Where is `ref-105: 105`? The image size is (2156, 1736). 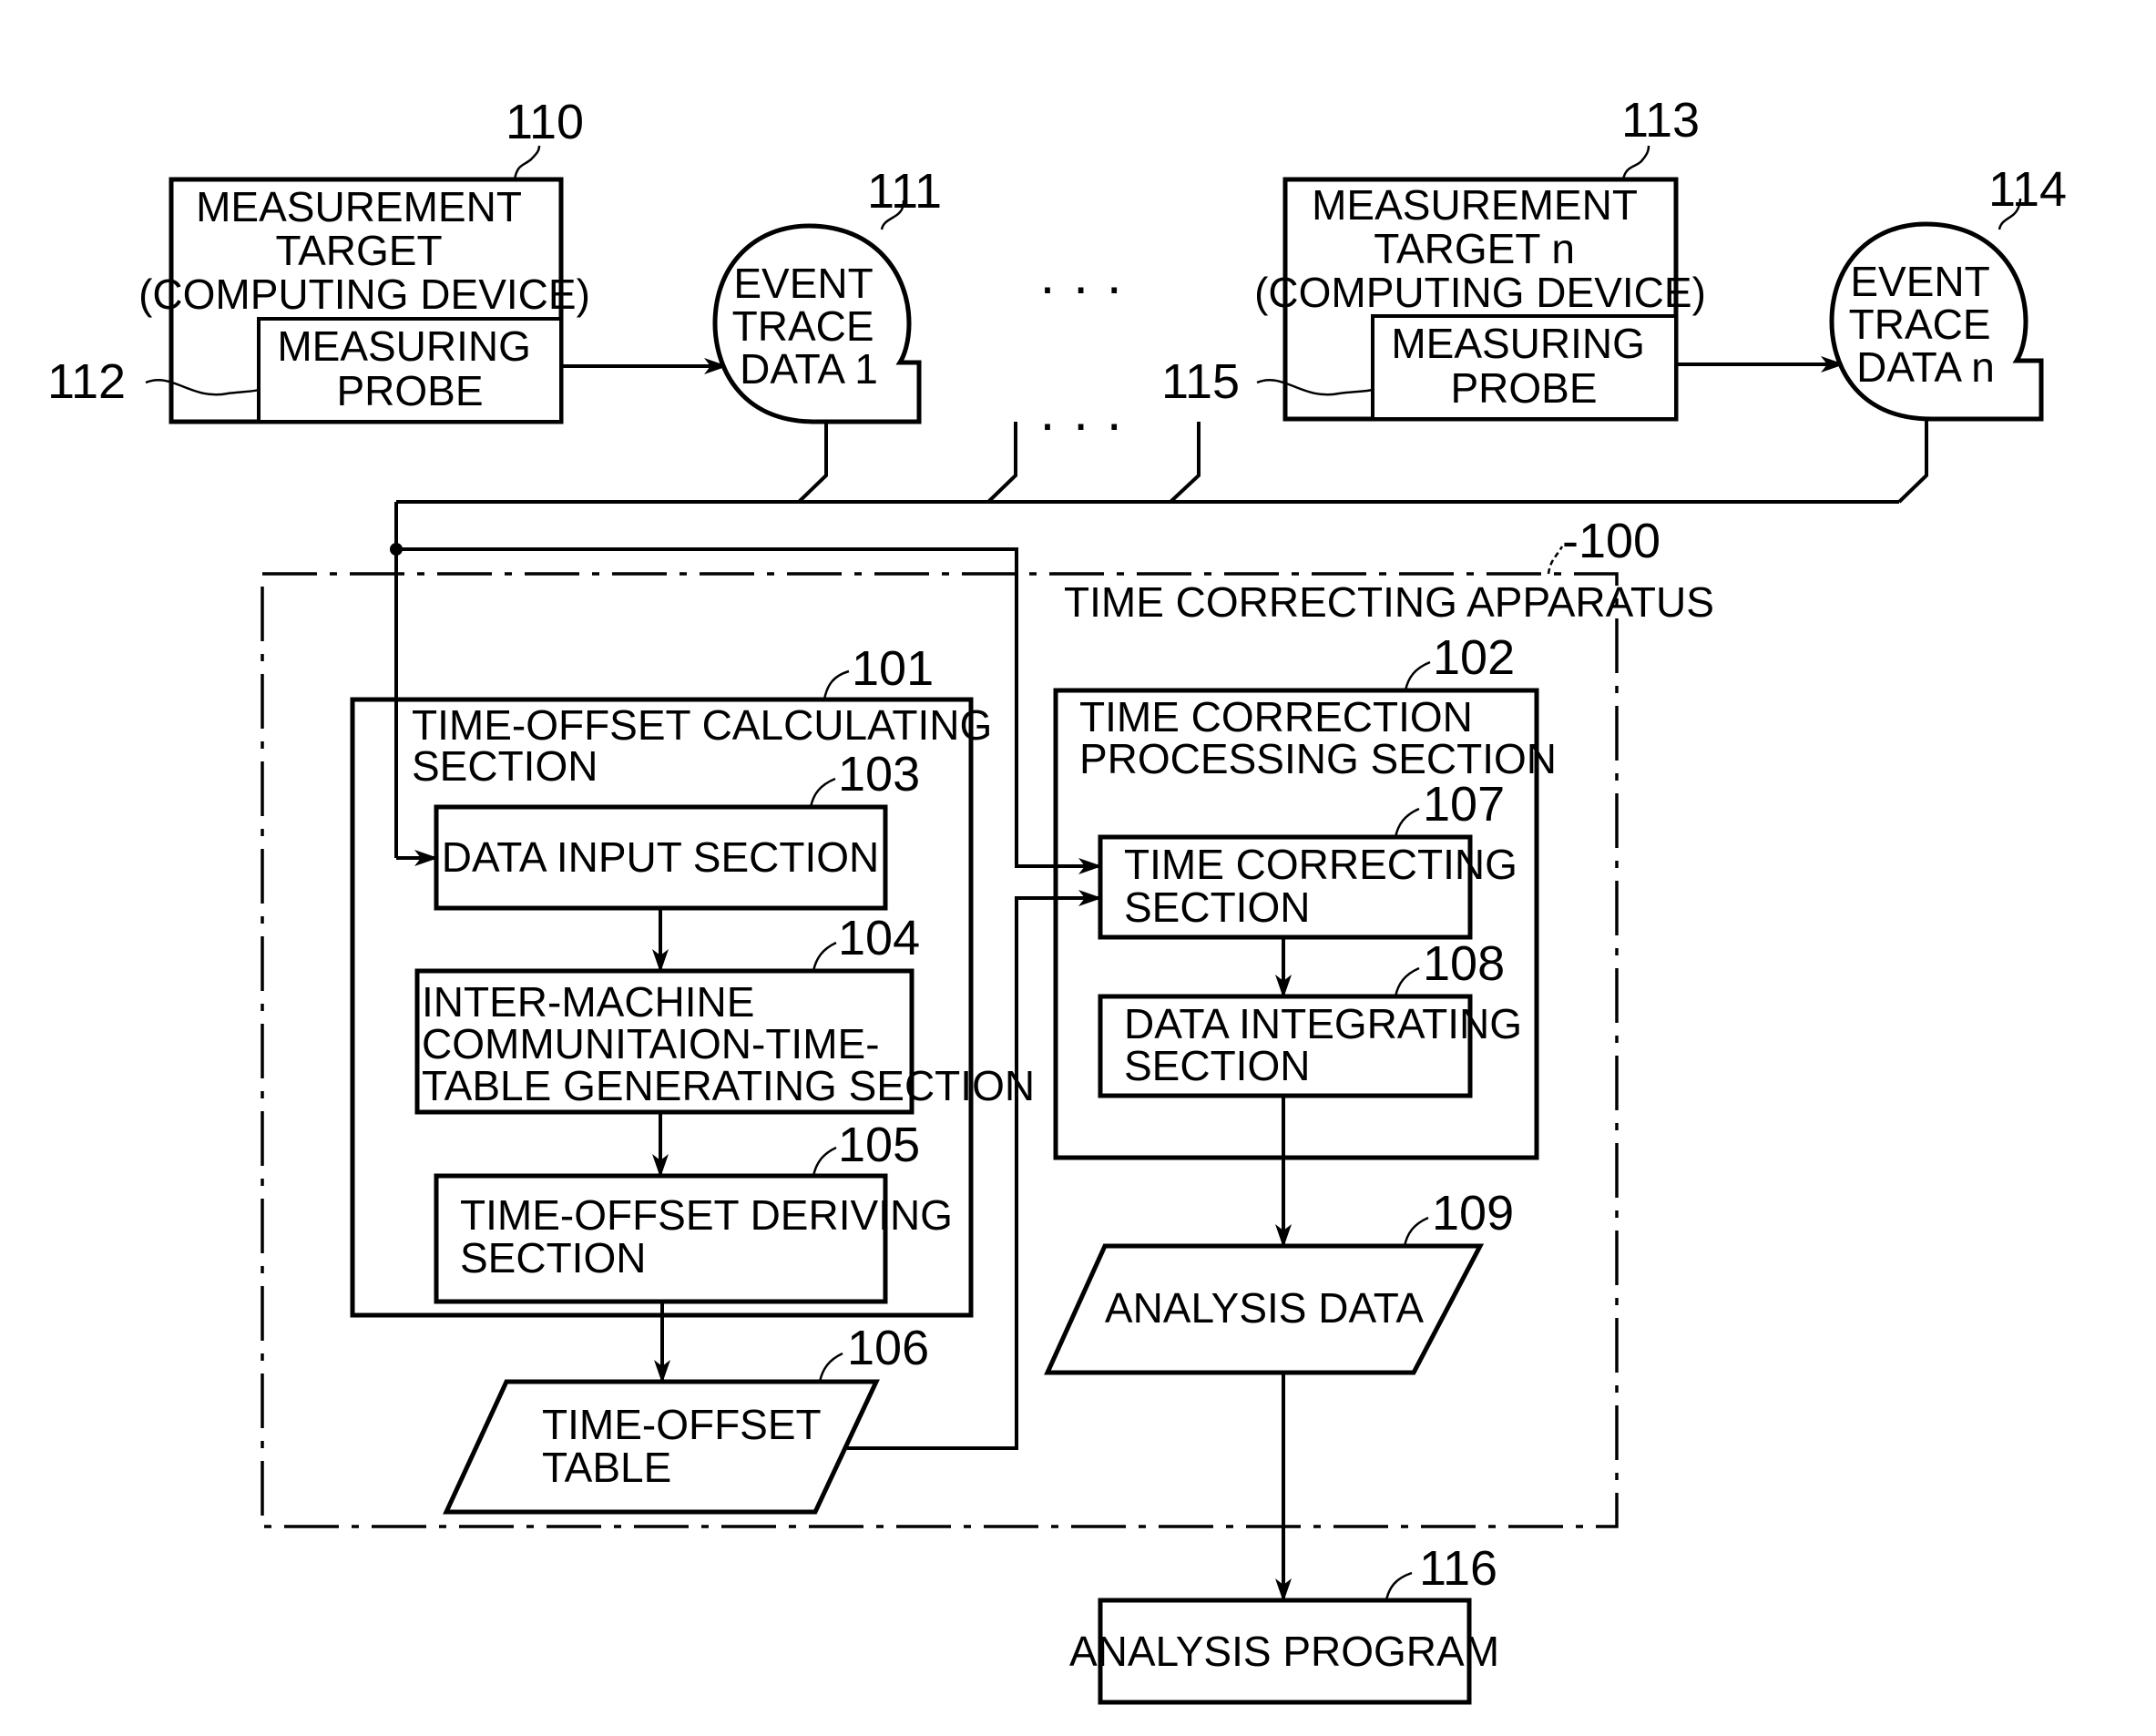
ref-105: 105 is located at coordinates (879, 1145).